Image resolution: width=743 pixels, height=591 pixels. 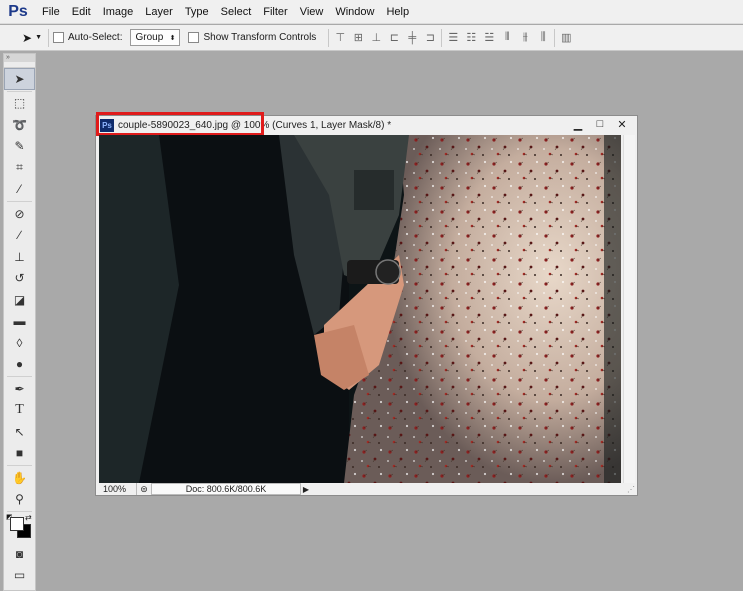 What do you see at coordinates (19, 104) in the screenshot?
I see `rectangular-marquee-tool: ⬚` at bounding box center [19, 104].